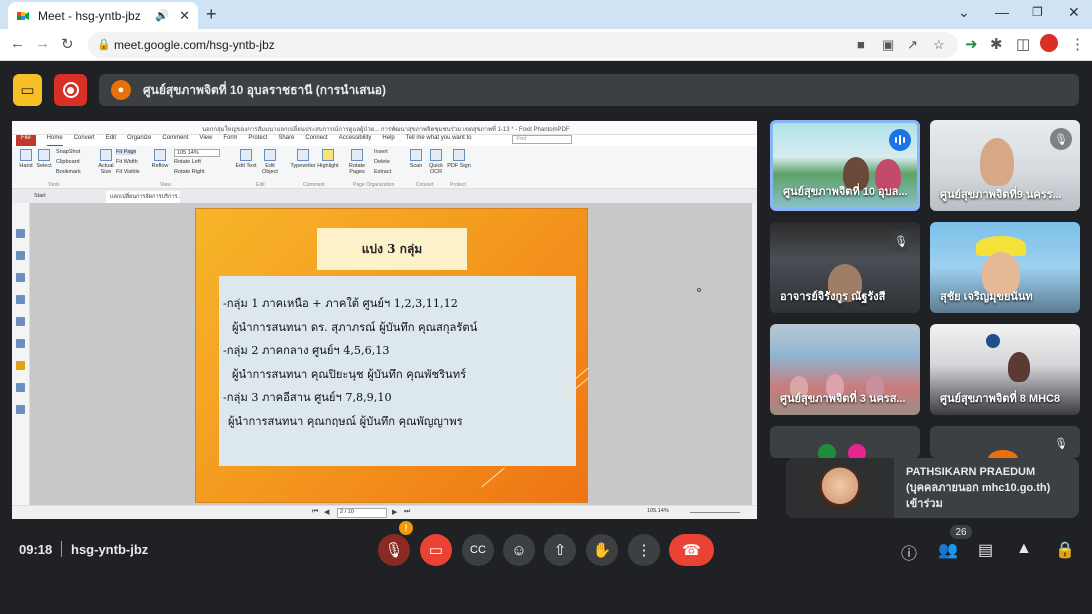  I want to click on translate-icon: ▣, so click(888, 45).